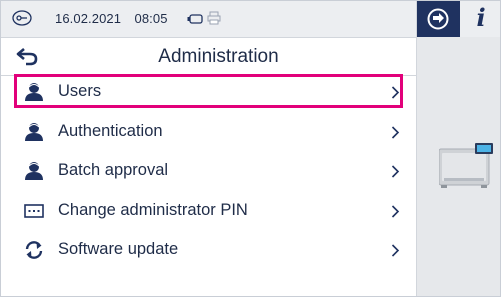 This screenshot has width=501, height=297. I want to click on menu-item-label: Change administrator PIN, so click(153, 209).